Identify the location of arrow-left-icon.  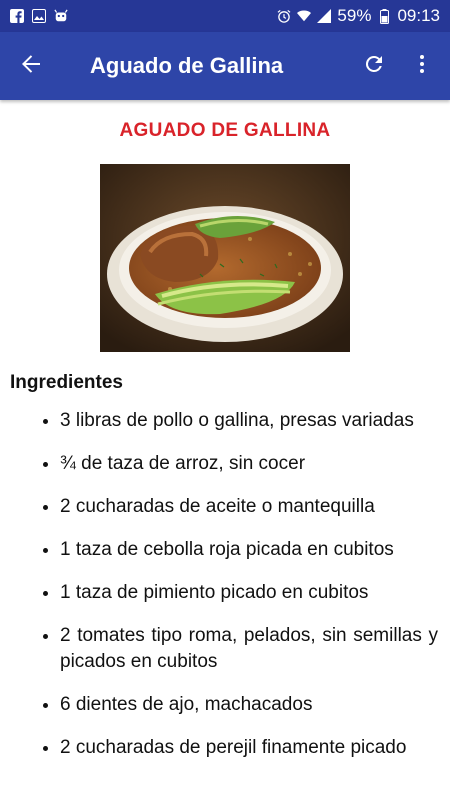
(31, 66).